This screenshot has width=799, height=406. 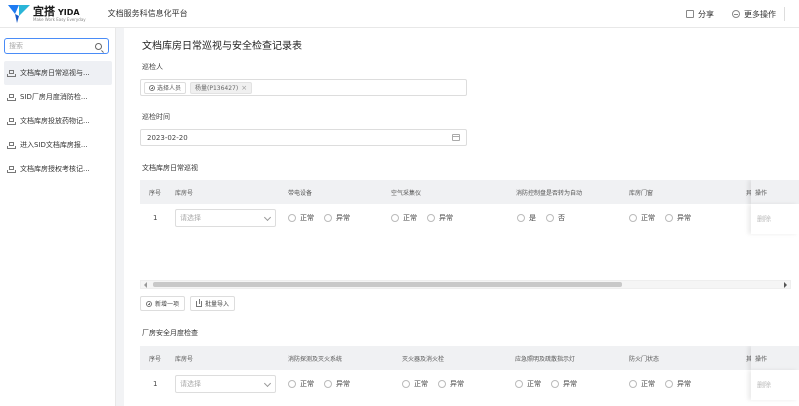 I want to click on bulk-import-label: 批量导入, so click(x=217, y=304).